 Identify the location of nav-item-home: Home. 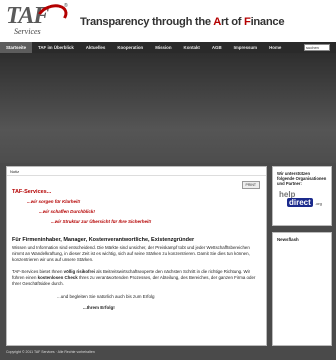
(275, 47).